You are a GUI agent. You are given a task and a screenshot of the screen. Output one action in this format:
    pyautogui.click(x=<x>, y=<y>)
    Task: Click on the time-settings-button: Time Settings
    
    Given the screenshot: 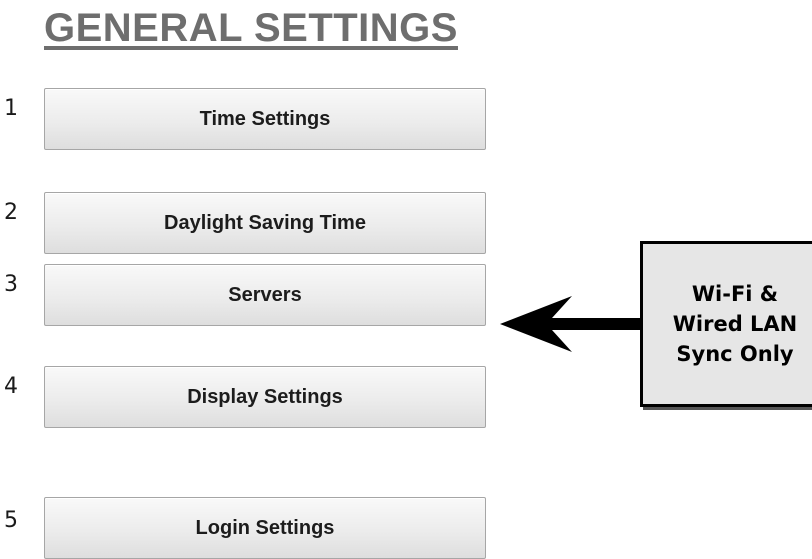 What is the action you would take?
    pyautogui.click(x=265, y=119)
    